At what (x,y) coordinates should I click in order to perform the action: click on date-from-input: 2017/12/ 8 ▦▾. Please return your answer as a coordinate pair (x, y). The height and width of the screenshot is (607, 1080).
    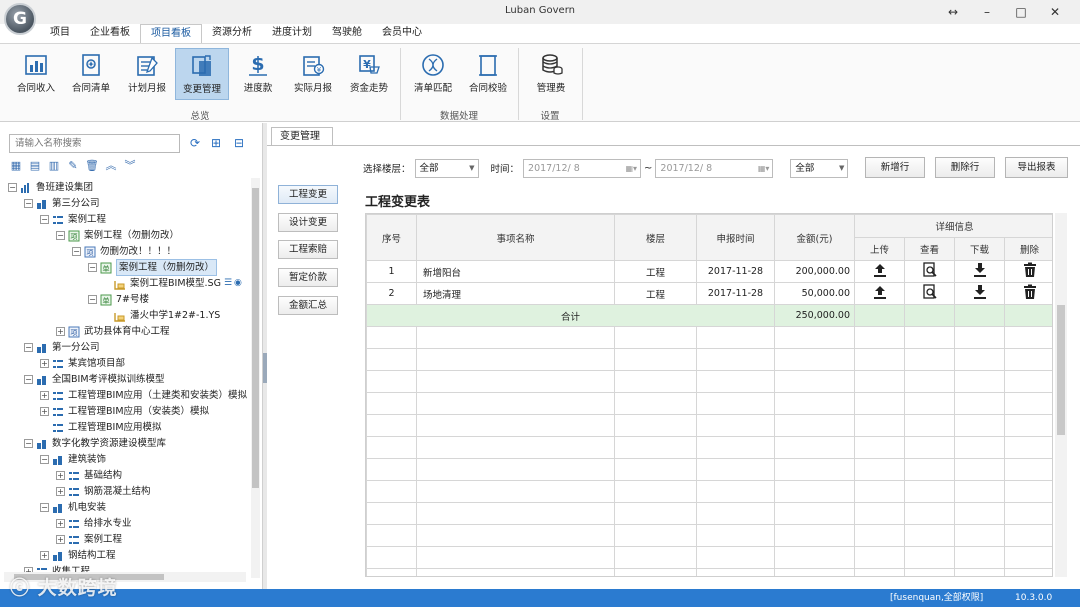
    Looking at the image, I should click on (582, 168).